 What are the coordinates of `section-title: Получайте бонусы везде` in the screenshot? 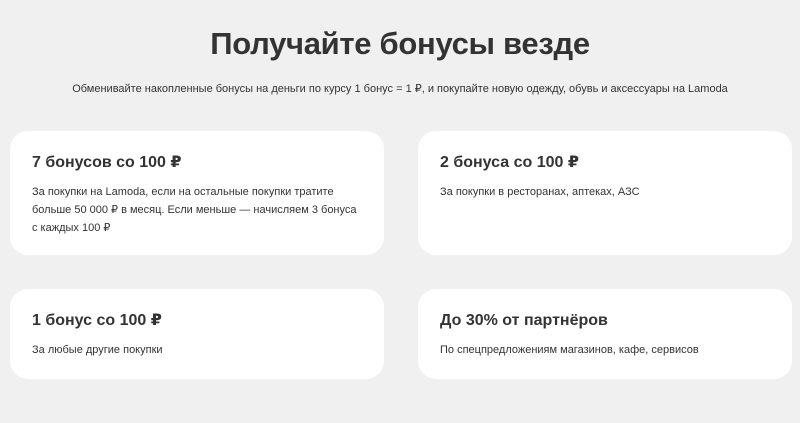 It's located at (400, 43).